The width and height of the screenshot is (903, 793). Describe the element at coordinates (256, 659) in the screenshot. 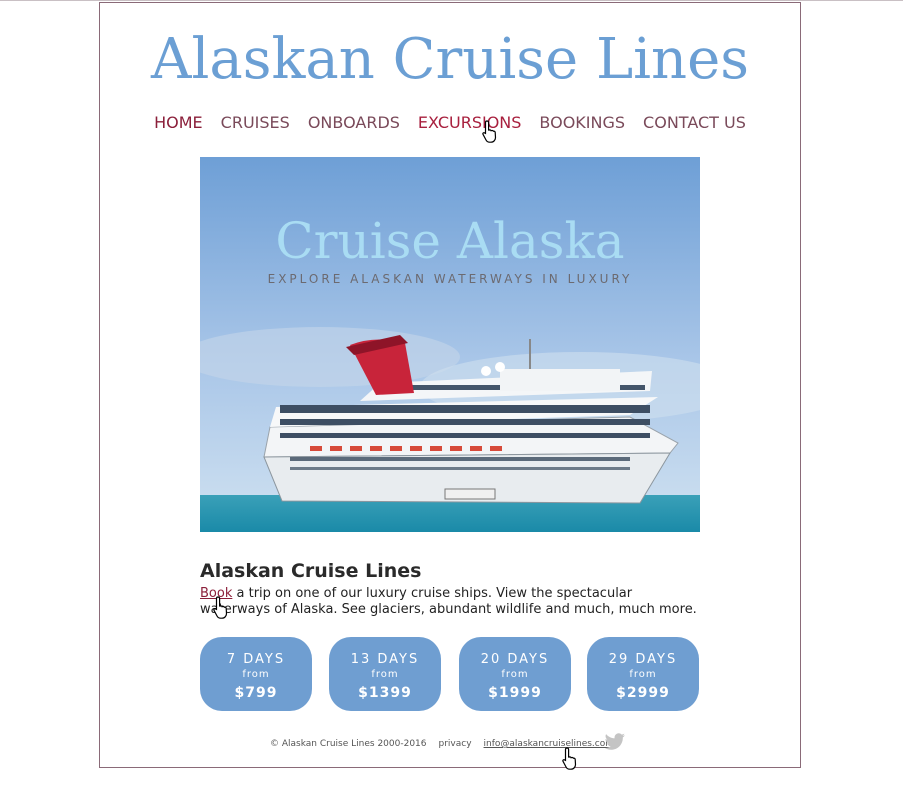

I see `package-days: 7 DAYS` at that location.